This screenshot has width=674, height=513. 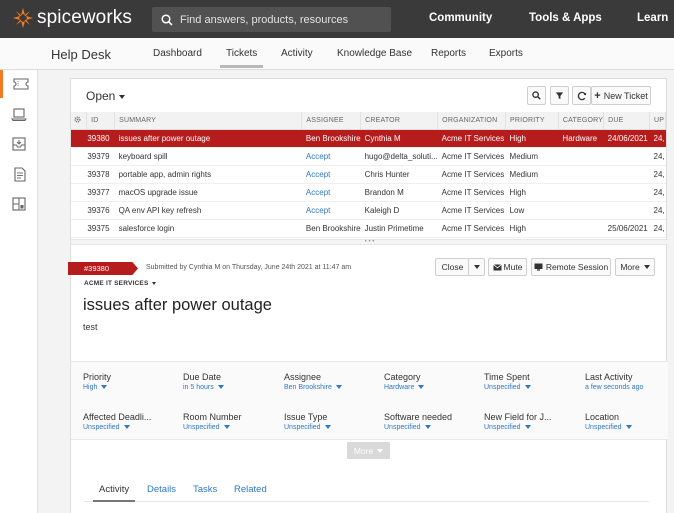 What do you see at coordinates (476, 267) in the screenshot?
I see `close-options-dropdown` at bounding box center [476, 267].